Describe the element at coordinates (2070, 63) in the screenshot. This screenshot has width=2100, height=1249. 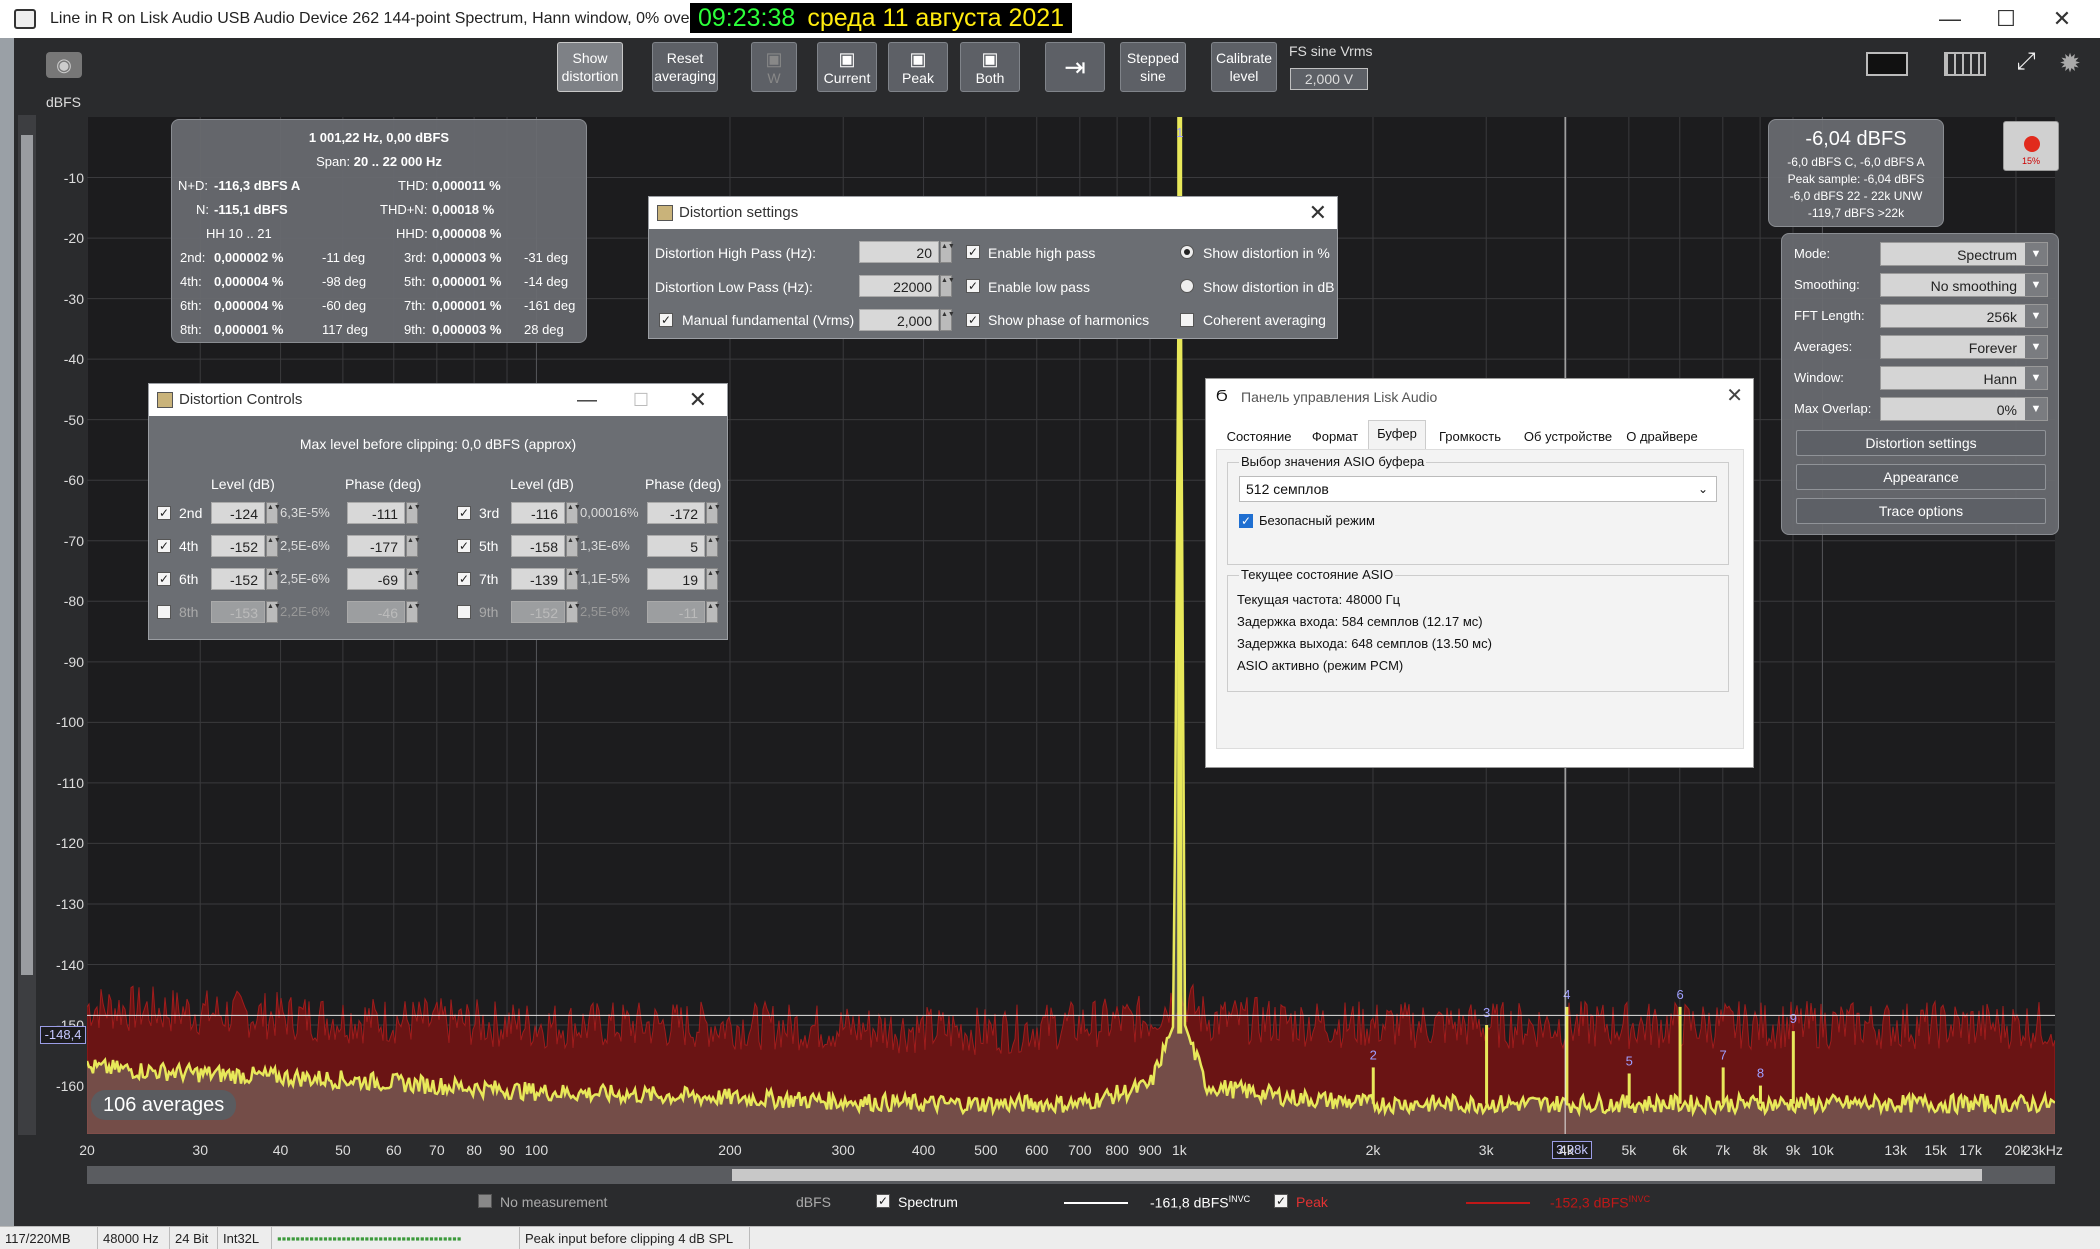
I see `gear-icon: ✹` at that location.